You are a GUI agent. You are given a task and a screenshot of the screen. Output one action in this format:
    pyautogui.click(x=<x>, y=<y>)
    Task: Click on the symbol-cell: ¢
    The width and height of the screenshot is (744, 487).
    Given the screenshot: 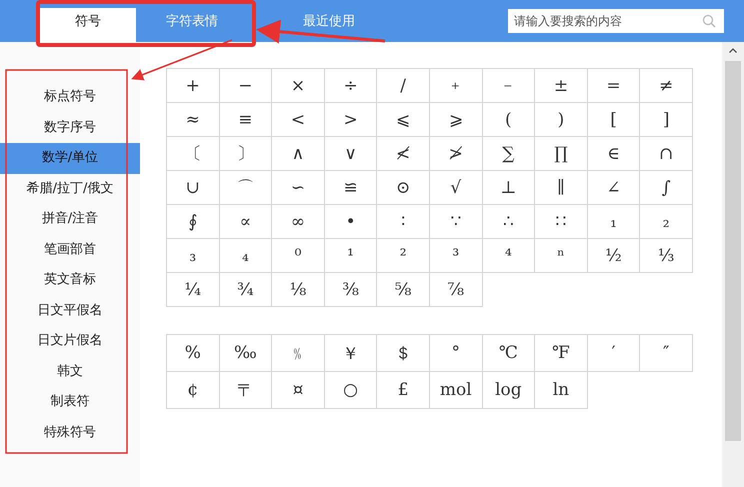 What is the action you would take?
    pyautogui.click(x=193, y=390)
    